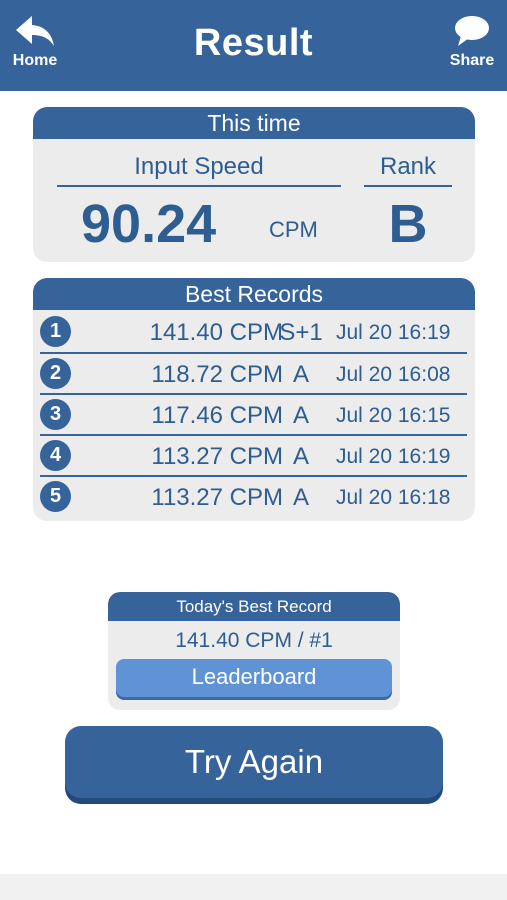 The image size is (507, 900). Describe the element at coordinates (301, 332) in the screenshot. I see `record-rank: S+1` at that location.